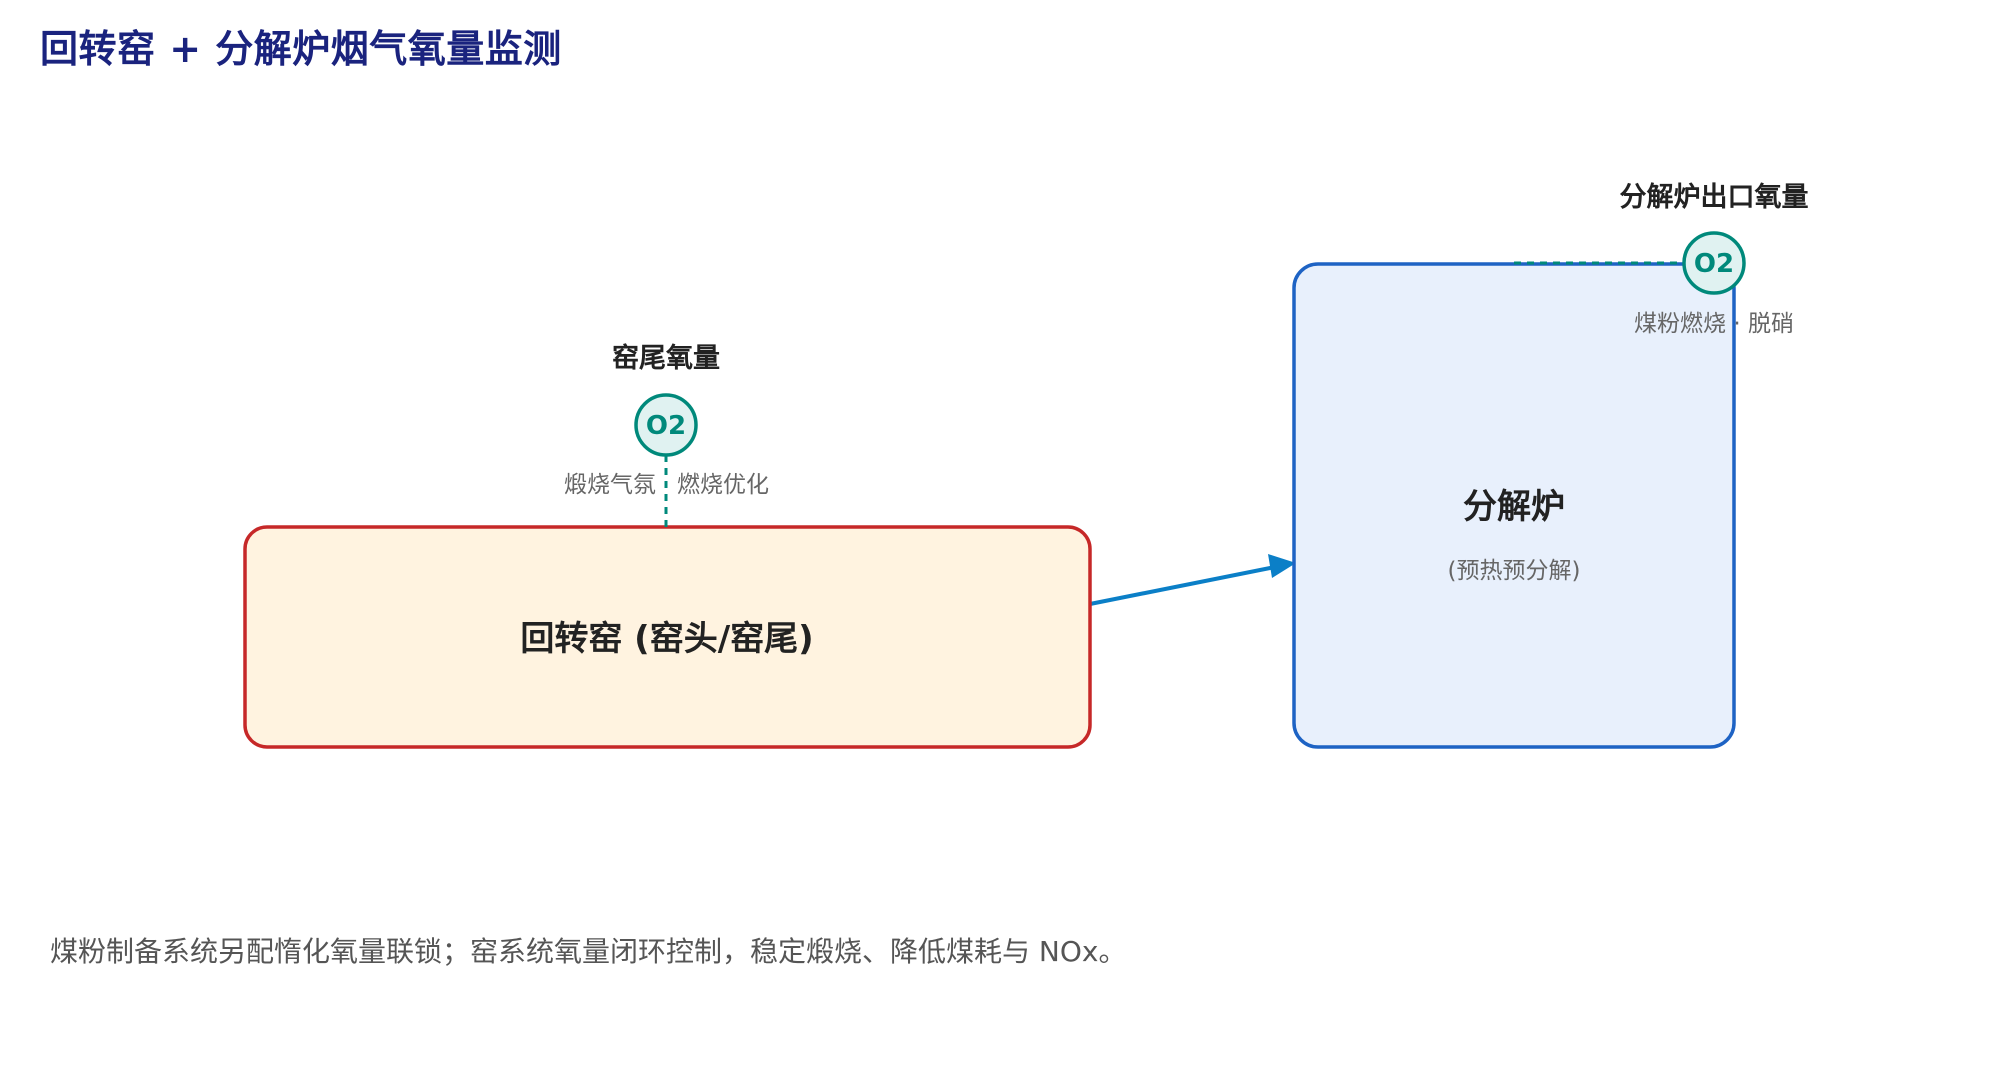 Image resolution: width=2000 pixels, height=1080 pixels. What do you see at coordinates (666, 358) in the screenshot?
I see `kiln-tail-sensor-label: 窑尾氧量` at bounding box center [666, 358].